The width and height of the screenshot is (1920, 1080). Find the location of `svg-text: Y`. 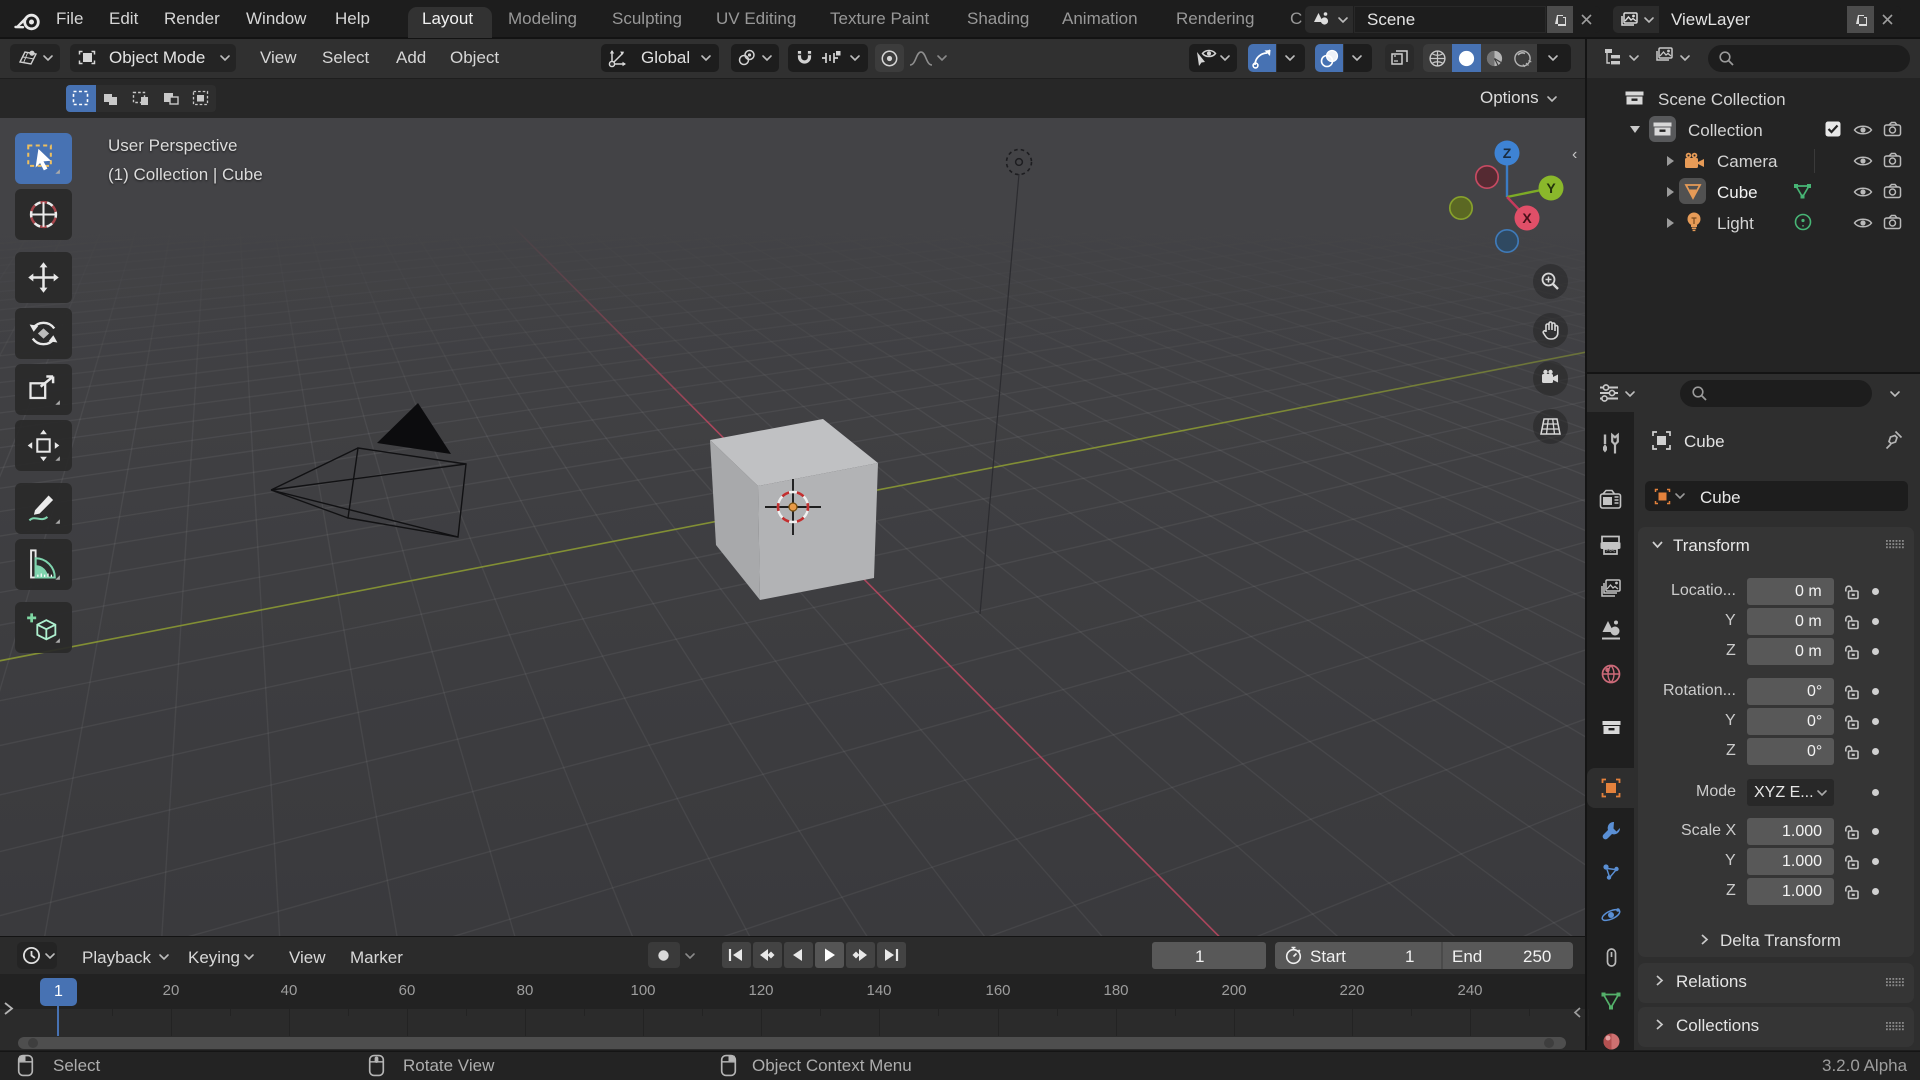

svg-text: Y is located at coordinates (1551, 188).